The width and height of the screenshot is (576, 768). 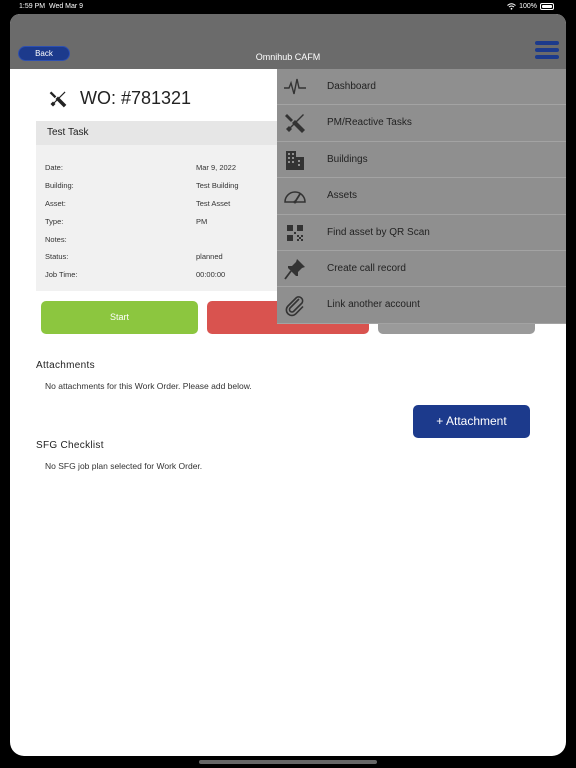 I want to click on add-attachment-button: + Attachment, so click(x=471, y=421).